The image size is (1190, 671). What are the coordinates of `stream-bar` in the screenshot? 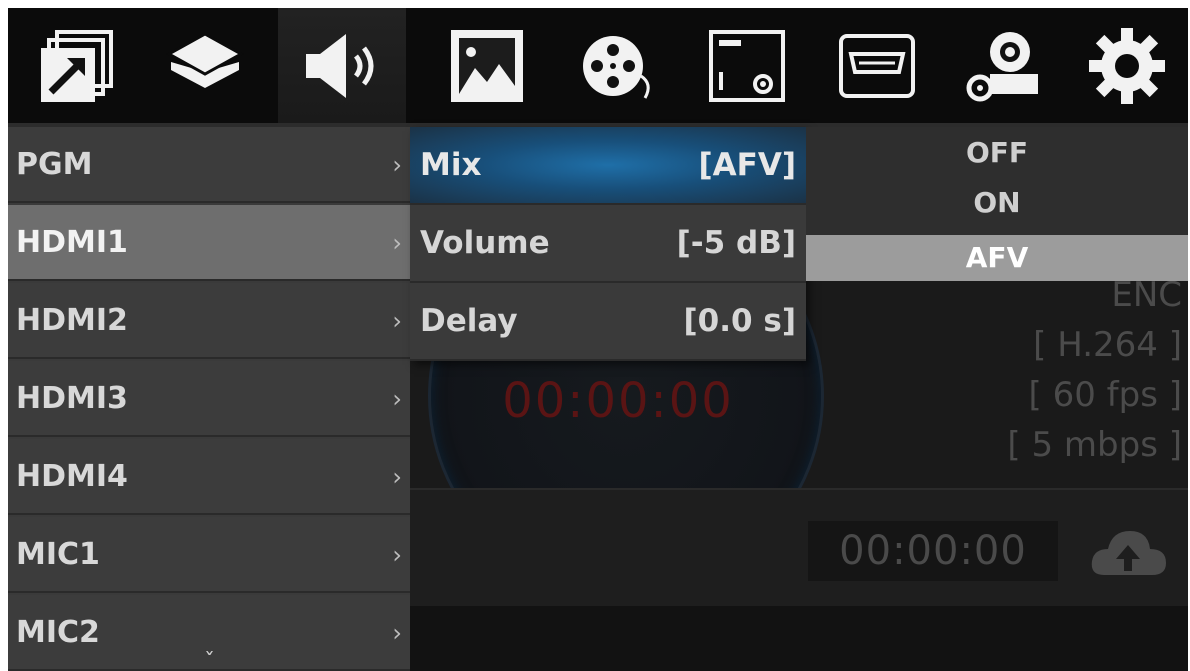 It's located at (798, 548).